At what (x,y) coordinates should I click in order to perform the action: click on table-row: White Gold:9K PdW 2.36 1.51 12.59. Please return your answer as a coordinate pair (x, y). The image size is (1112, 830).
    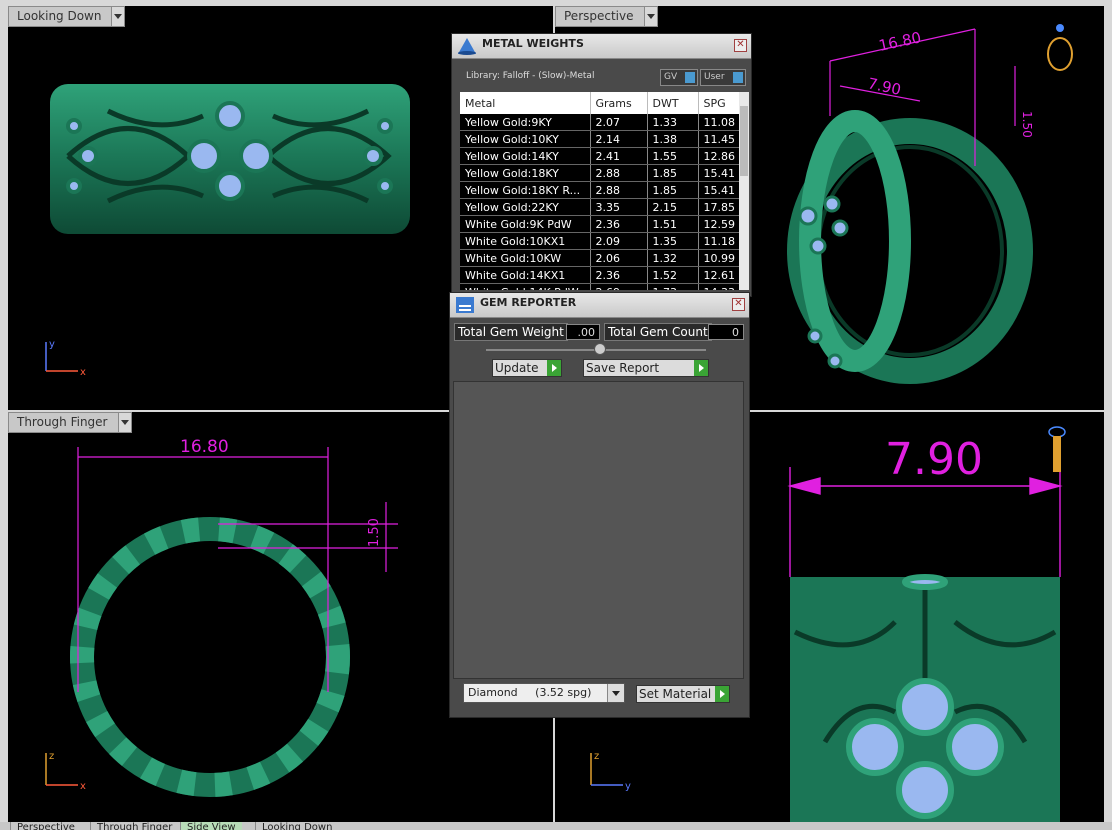
    Looking at the image, I should click on (599, 224).